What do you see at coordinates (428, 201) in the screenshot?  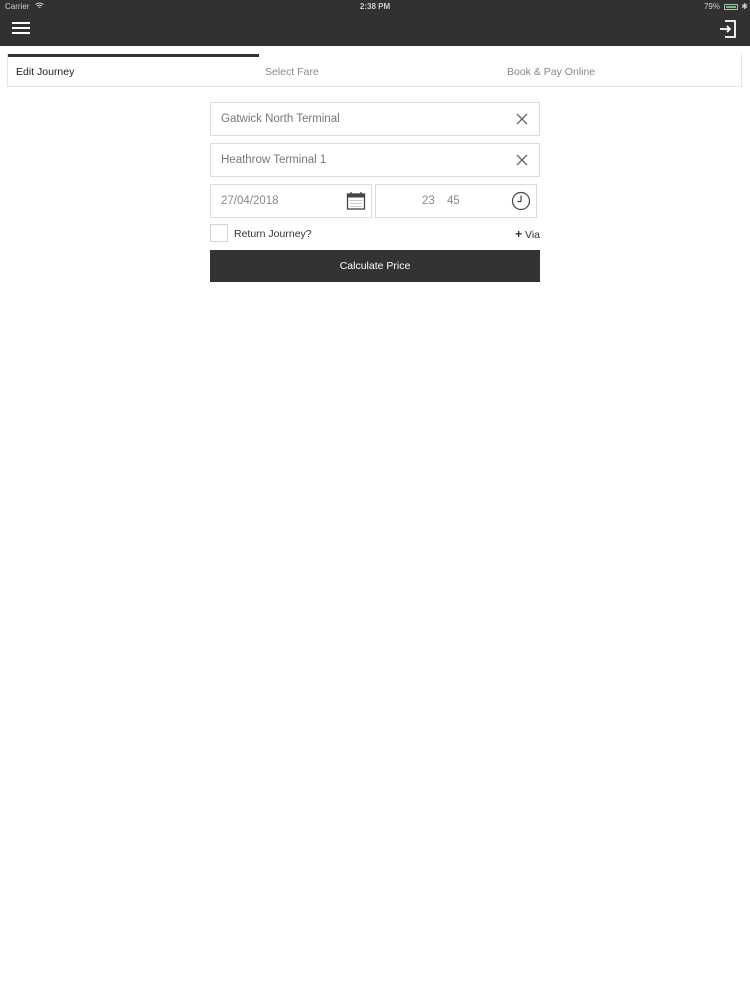 I see `hour-value: 23` at bounding box center [428, 201].